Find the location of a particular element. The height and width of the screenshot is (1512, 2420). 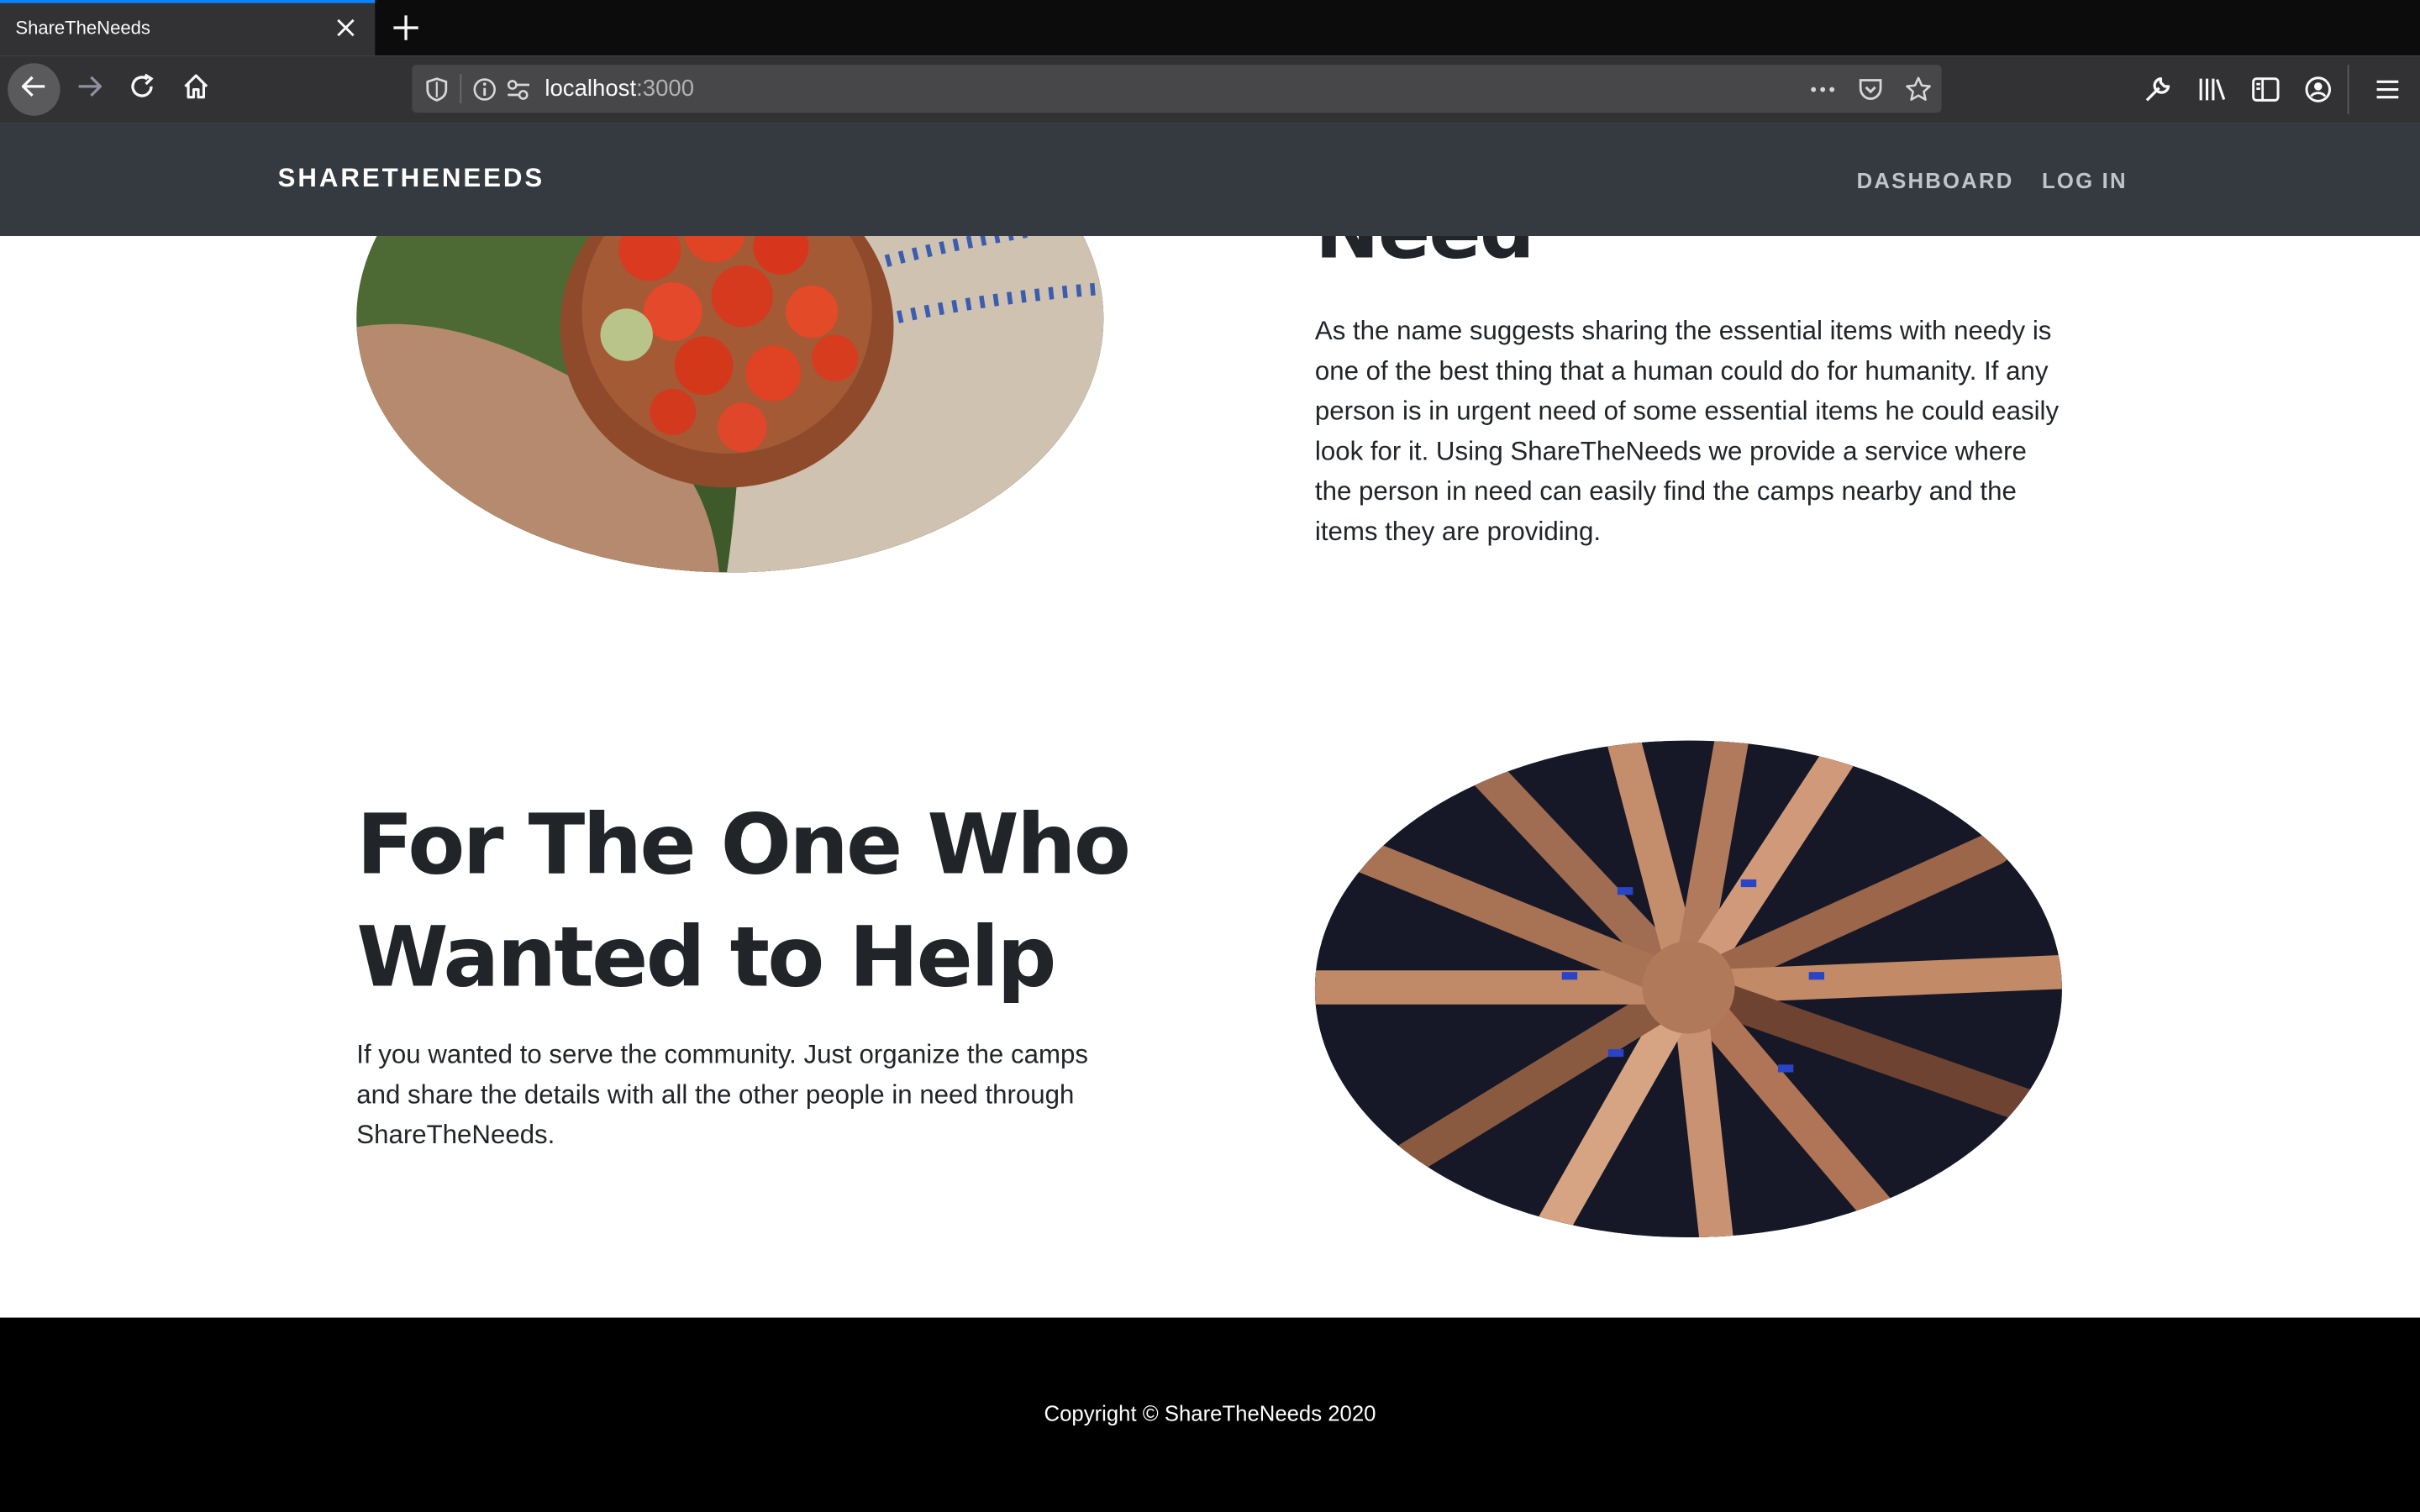

info-icon is located at coordinates (484, 89).